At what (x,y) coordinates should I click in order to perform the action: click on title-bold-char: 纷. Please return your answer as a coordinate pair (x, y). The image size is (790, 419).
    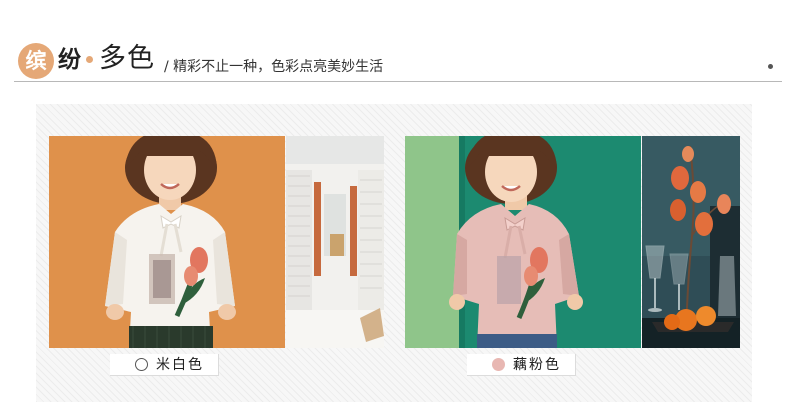
    Looking at the image, I should click on (69, 60).